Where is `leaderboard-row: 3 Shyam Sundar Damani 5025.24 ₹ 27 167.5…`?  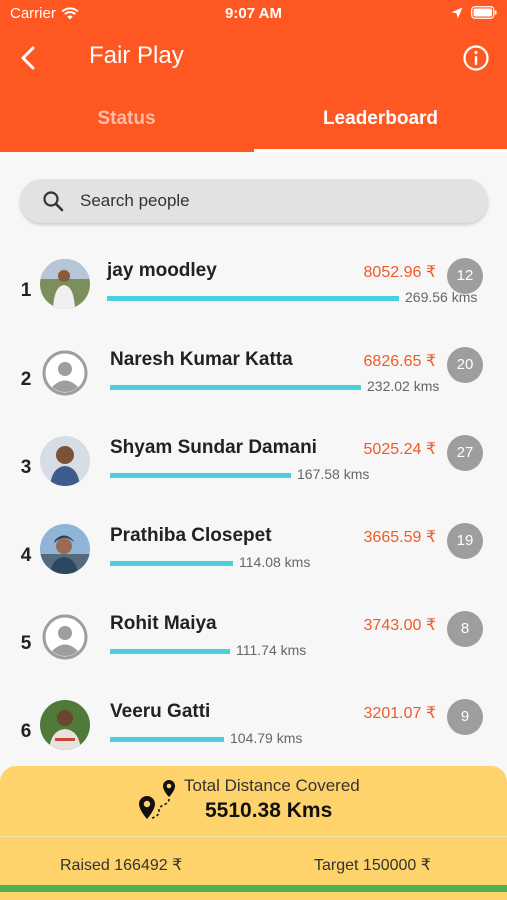
leaderboard-row: 3 Shyam Sundar Damani 5025.24 ₹ 27 167.5… is located at coordinates (253, 479).